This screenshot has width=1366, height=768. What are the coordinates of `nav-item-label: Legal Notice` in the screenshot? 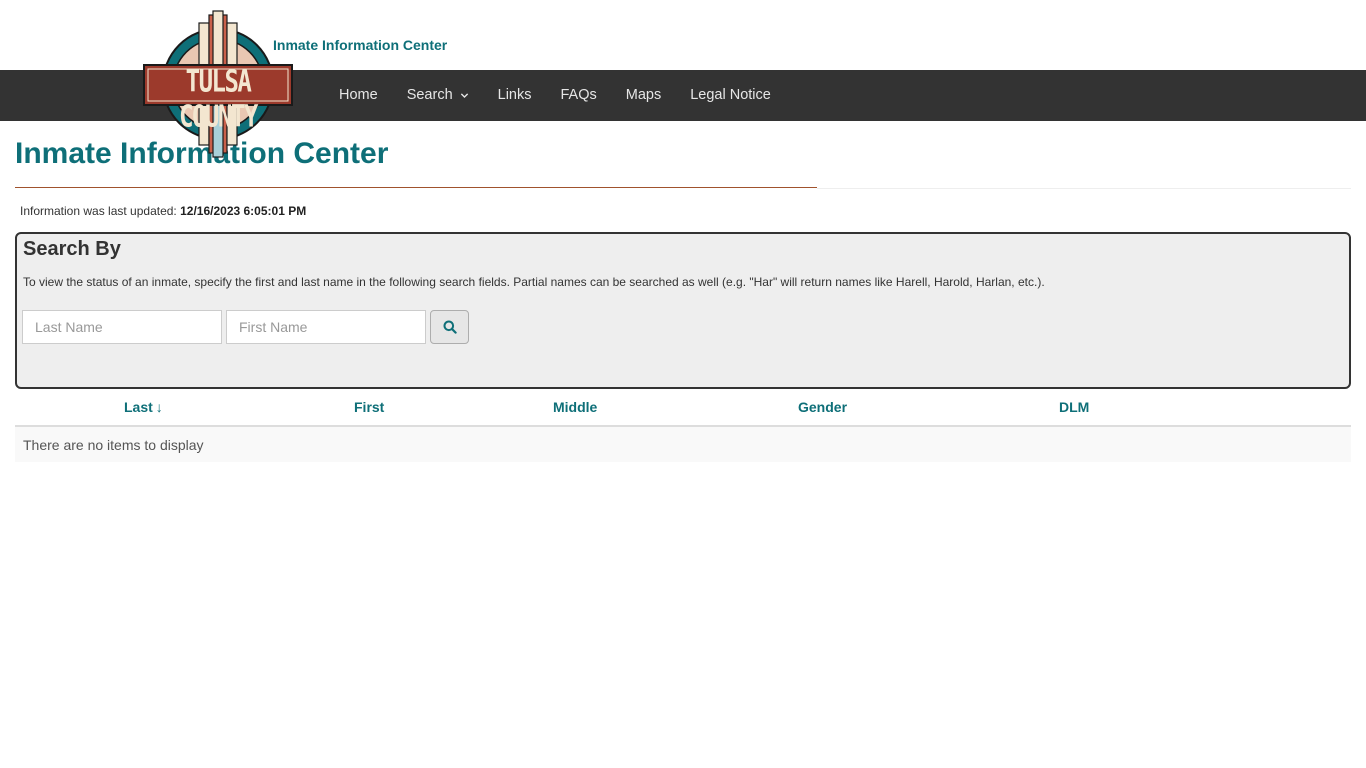 It's located at (730, 95).